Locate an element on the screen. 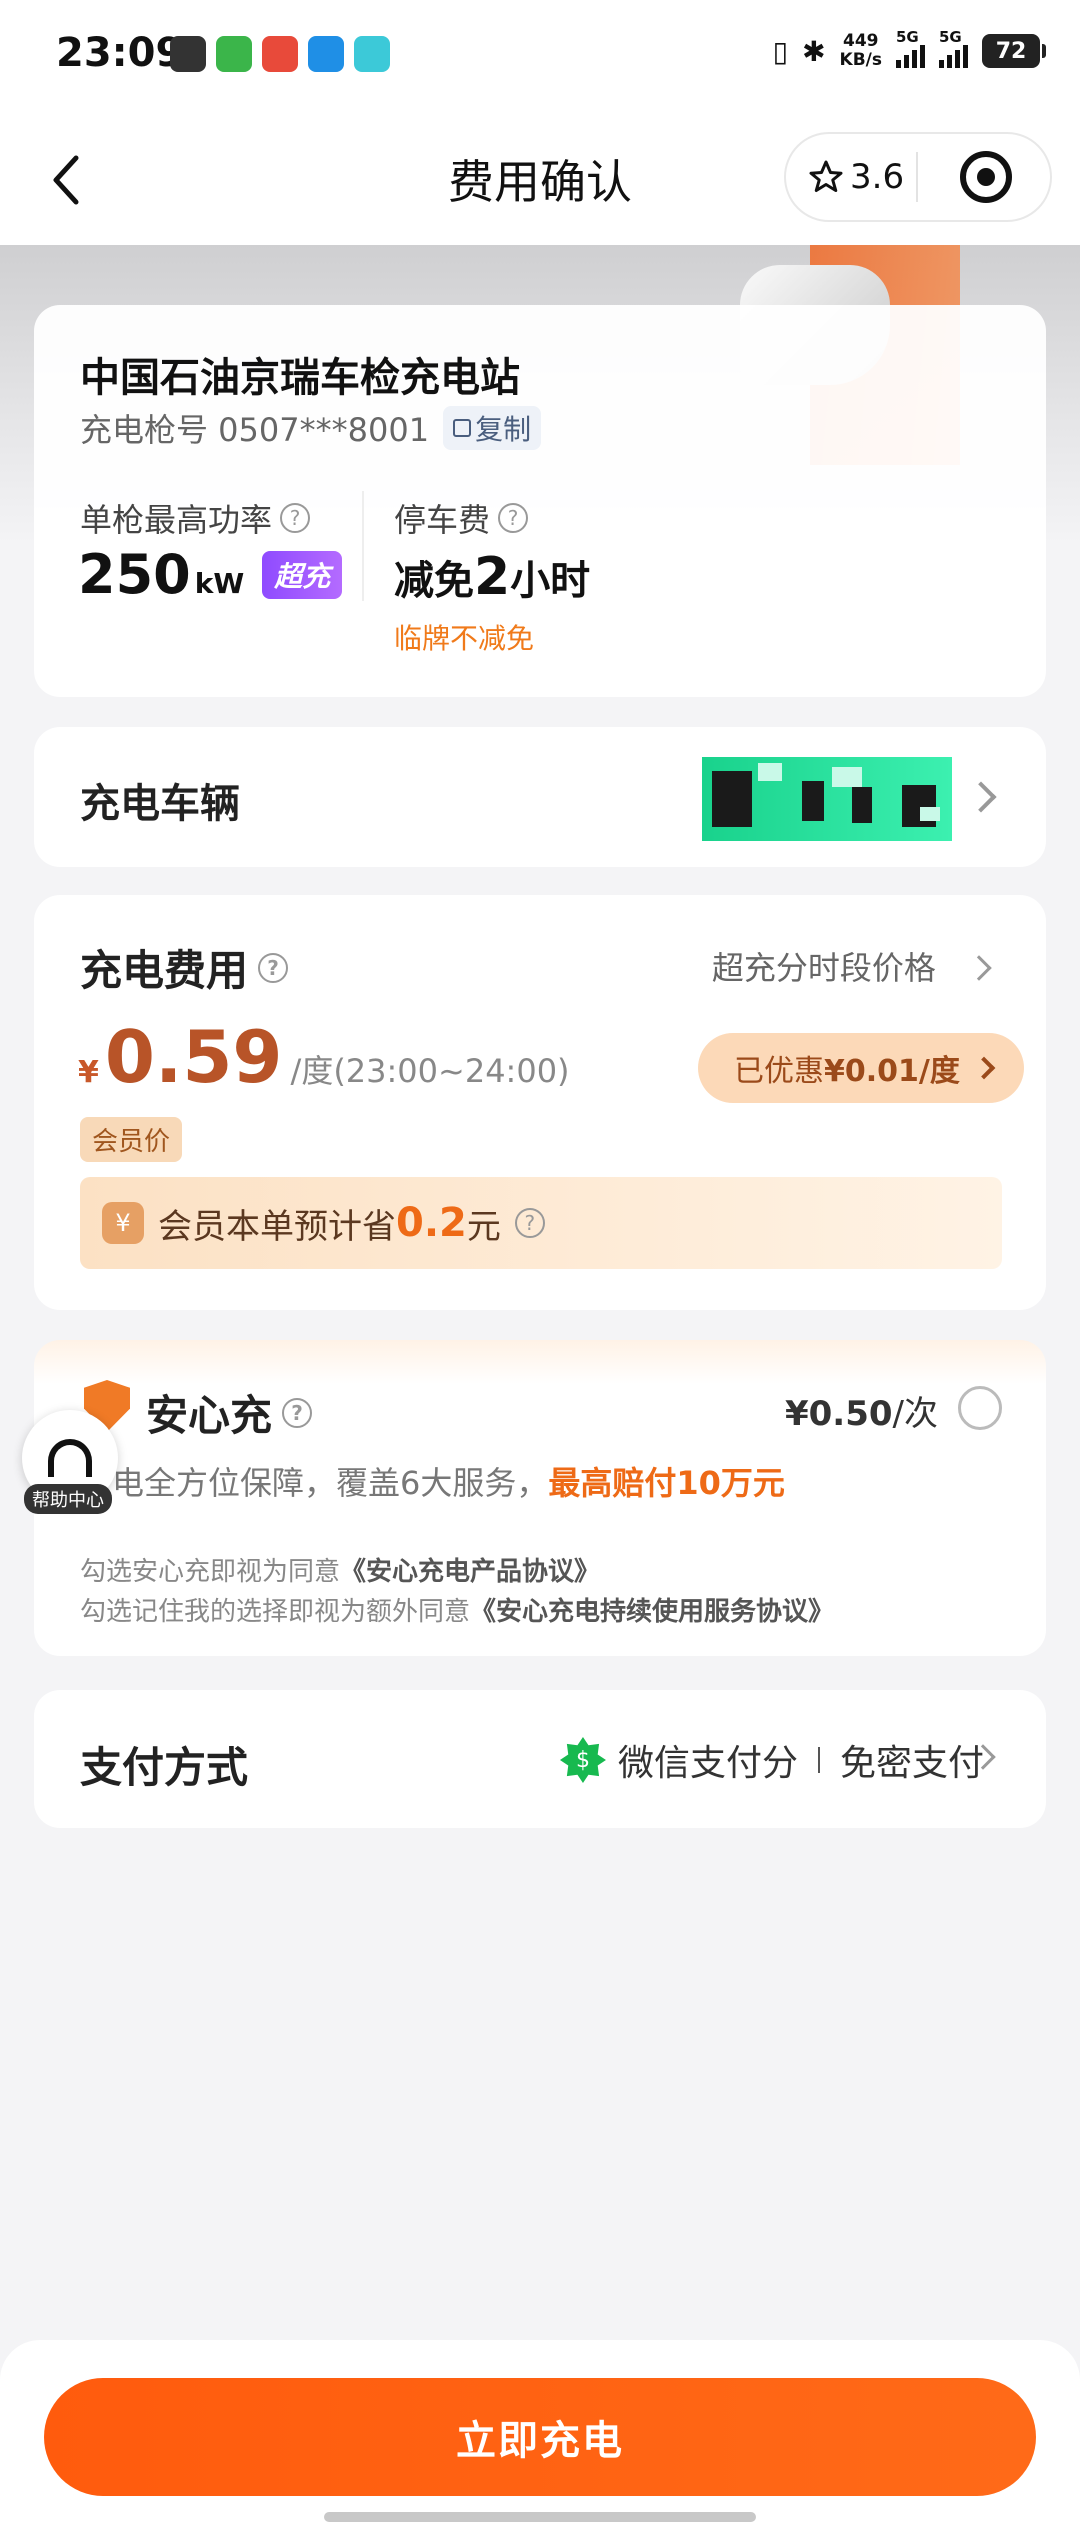 The height and width of the screenshot is (2532, 1080). mini-program-capsule: 3.6 is located at coordinates (918, 177).